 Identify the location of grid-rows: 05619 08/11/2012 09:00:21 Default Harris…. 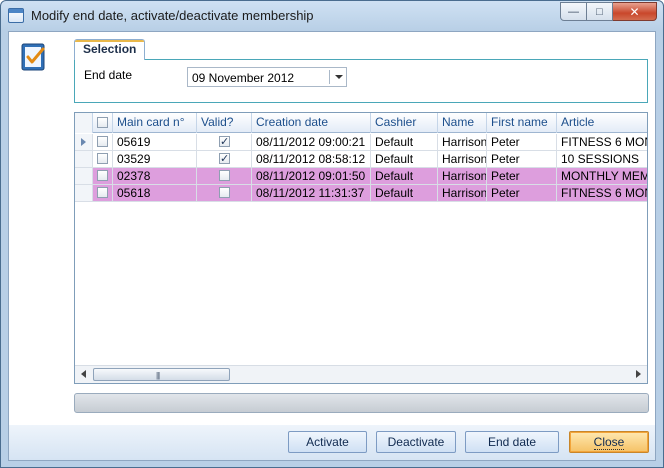
(361, 168).